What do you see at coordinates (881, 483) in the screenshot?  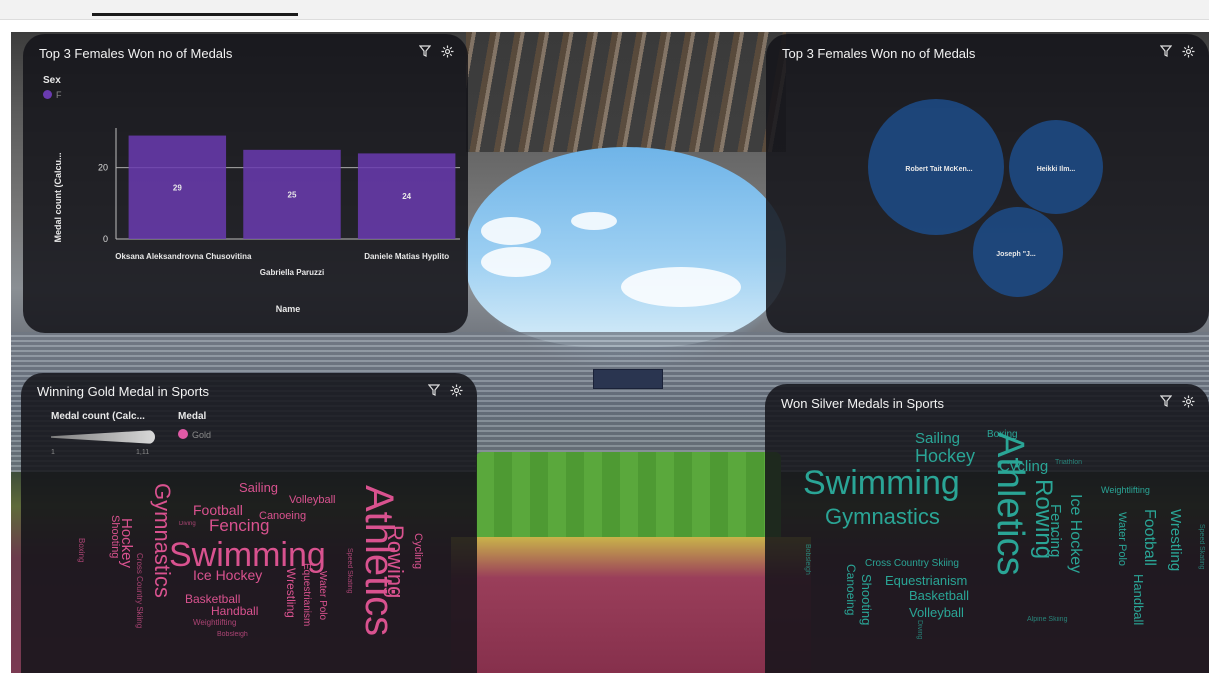 I see `word-cloud-term: Swimming` at bounding box center [881, 483].